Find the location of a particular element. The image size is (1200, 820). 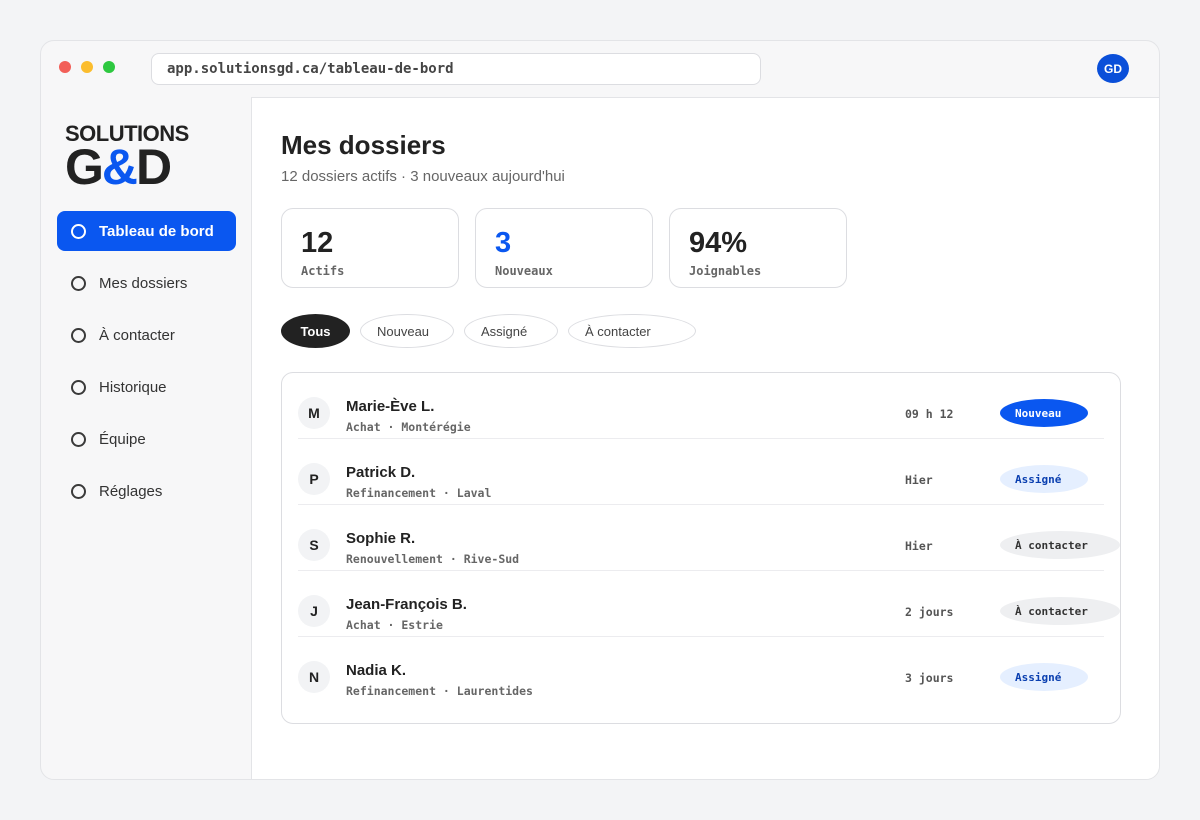

brand-logo: SOLUTIONS G&D is located at coordinates (127, 158).